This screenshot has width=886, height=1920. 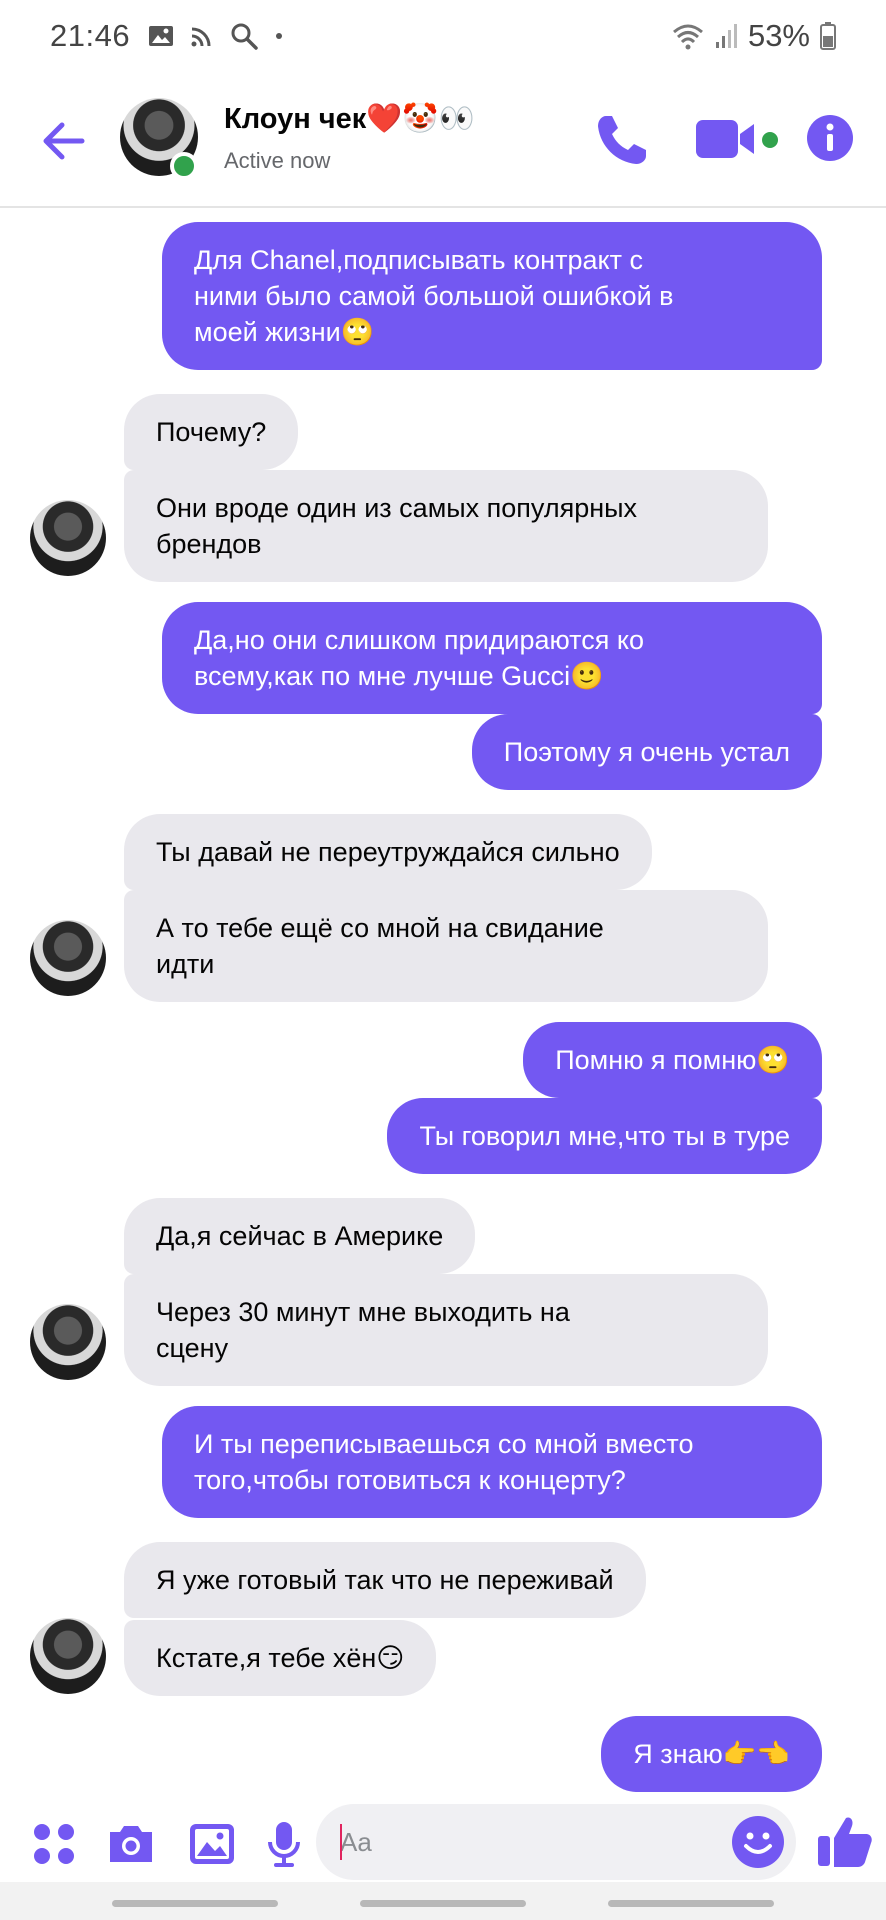 I want to click on message-bubble-incoming: Почему?, so click(x=211, y=432).